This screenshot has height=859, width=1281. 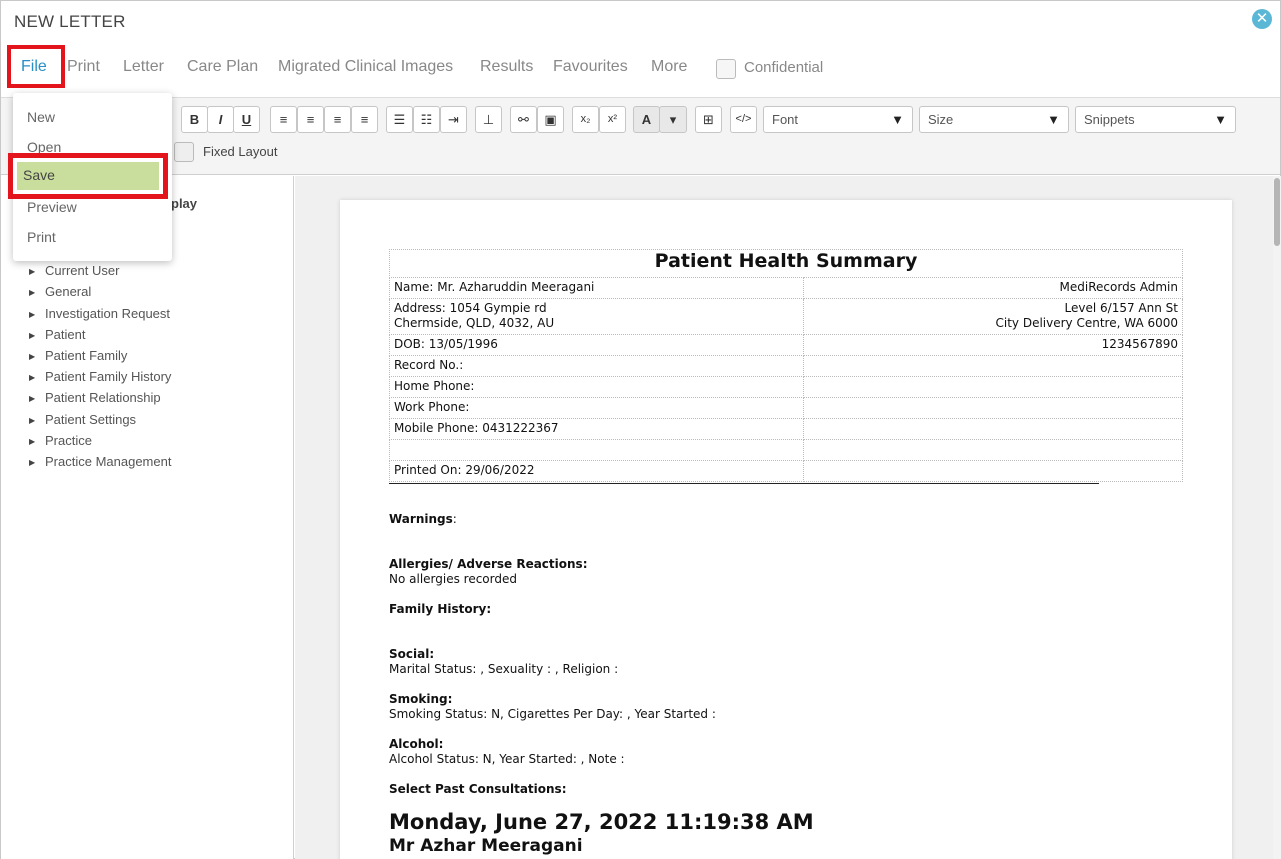 I want to click on tree-item-label: Investigation Request, so click(x=108, y=313).